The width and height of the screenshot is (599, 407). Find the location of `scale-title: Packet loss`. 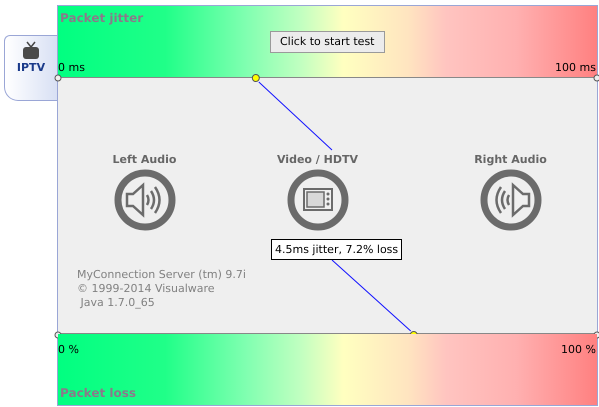

scale-title: Packet loss is located at coordinates (98, 393).